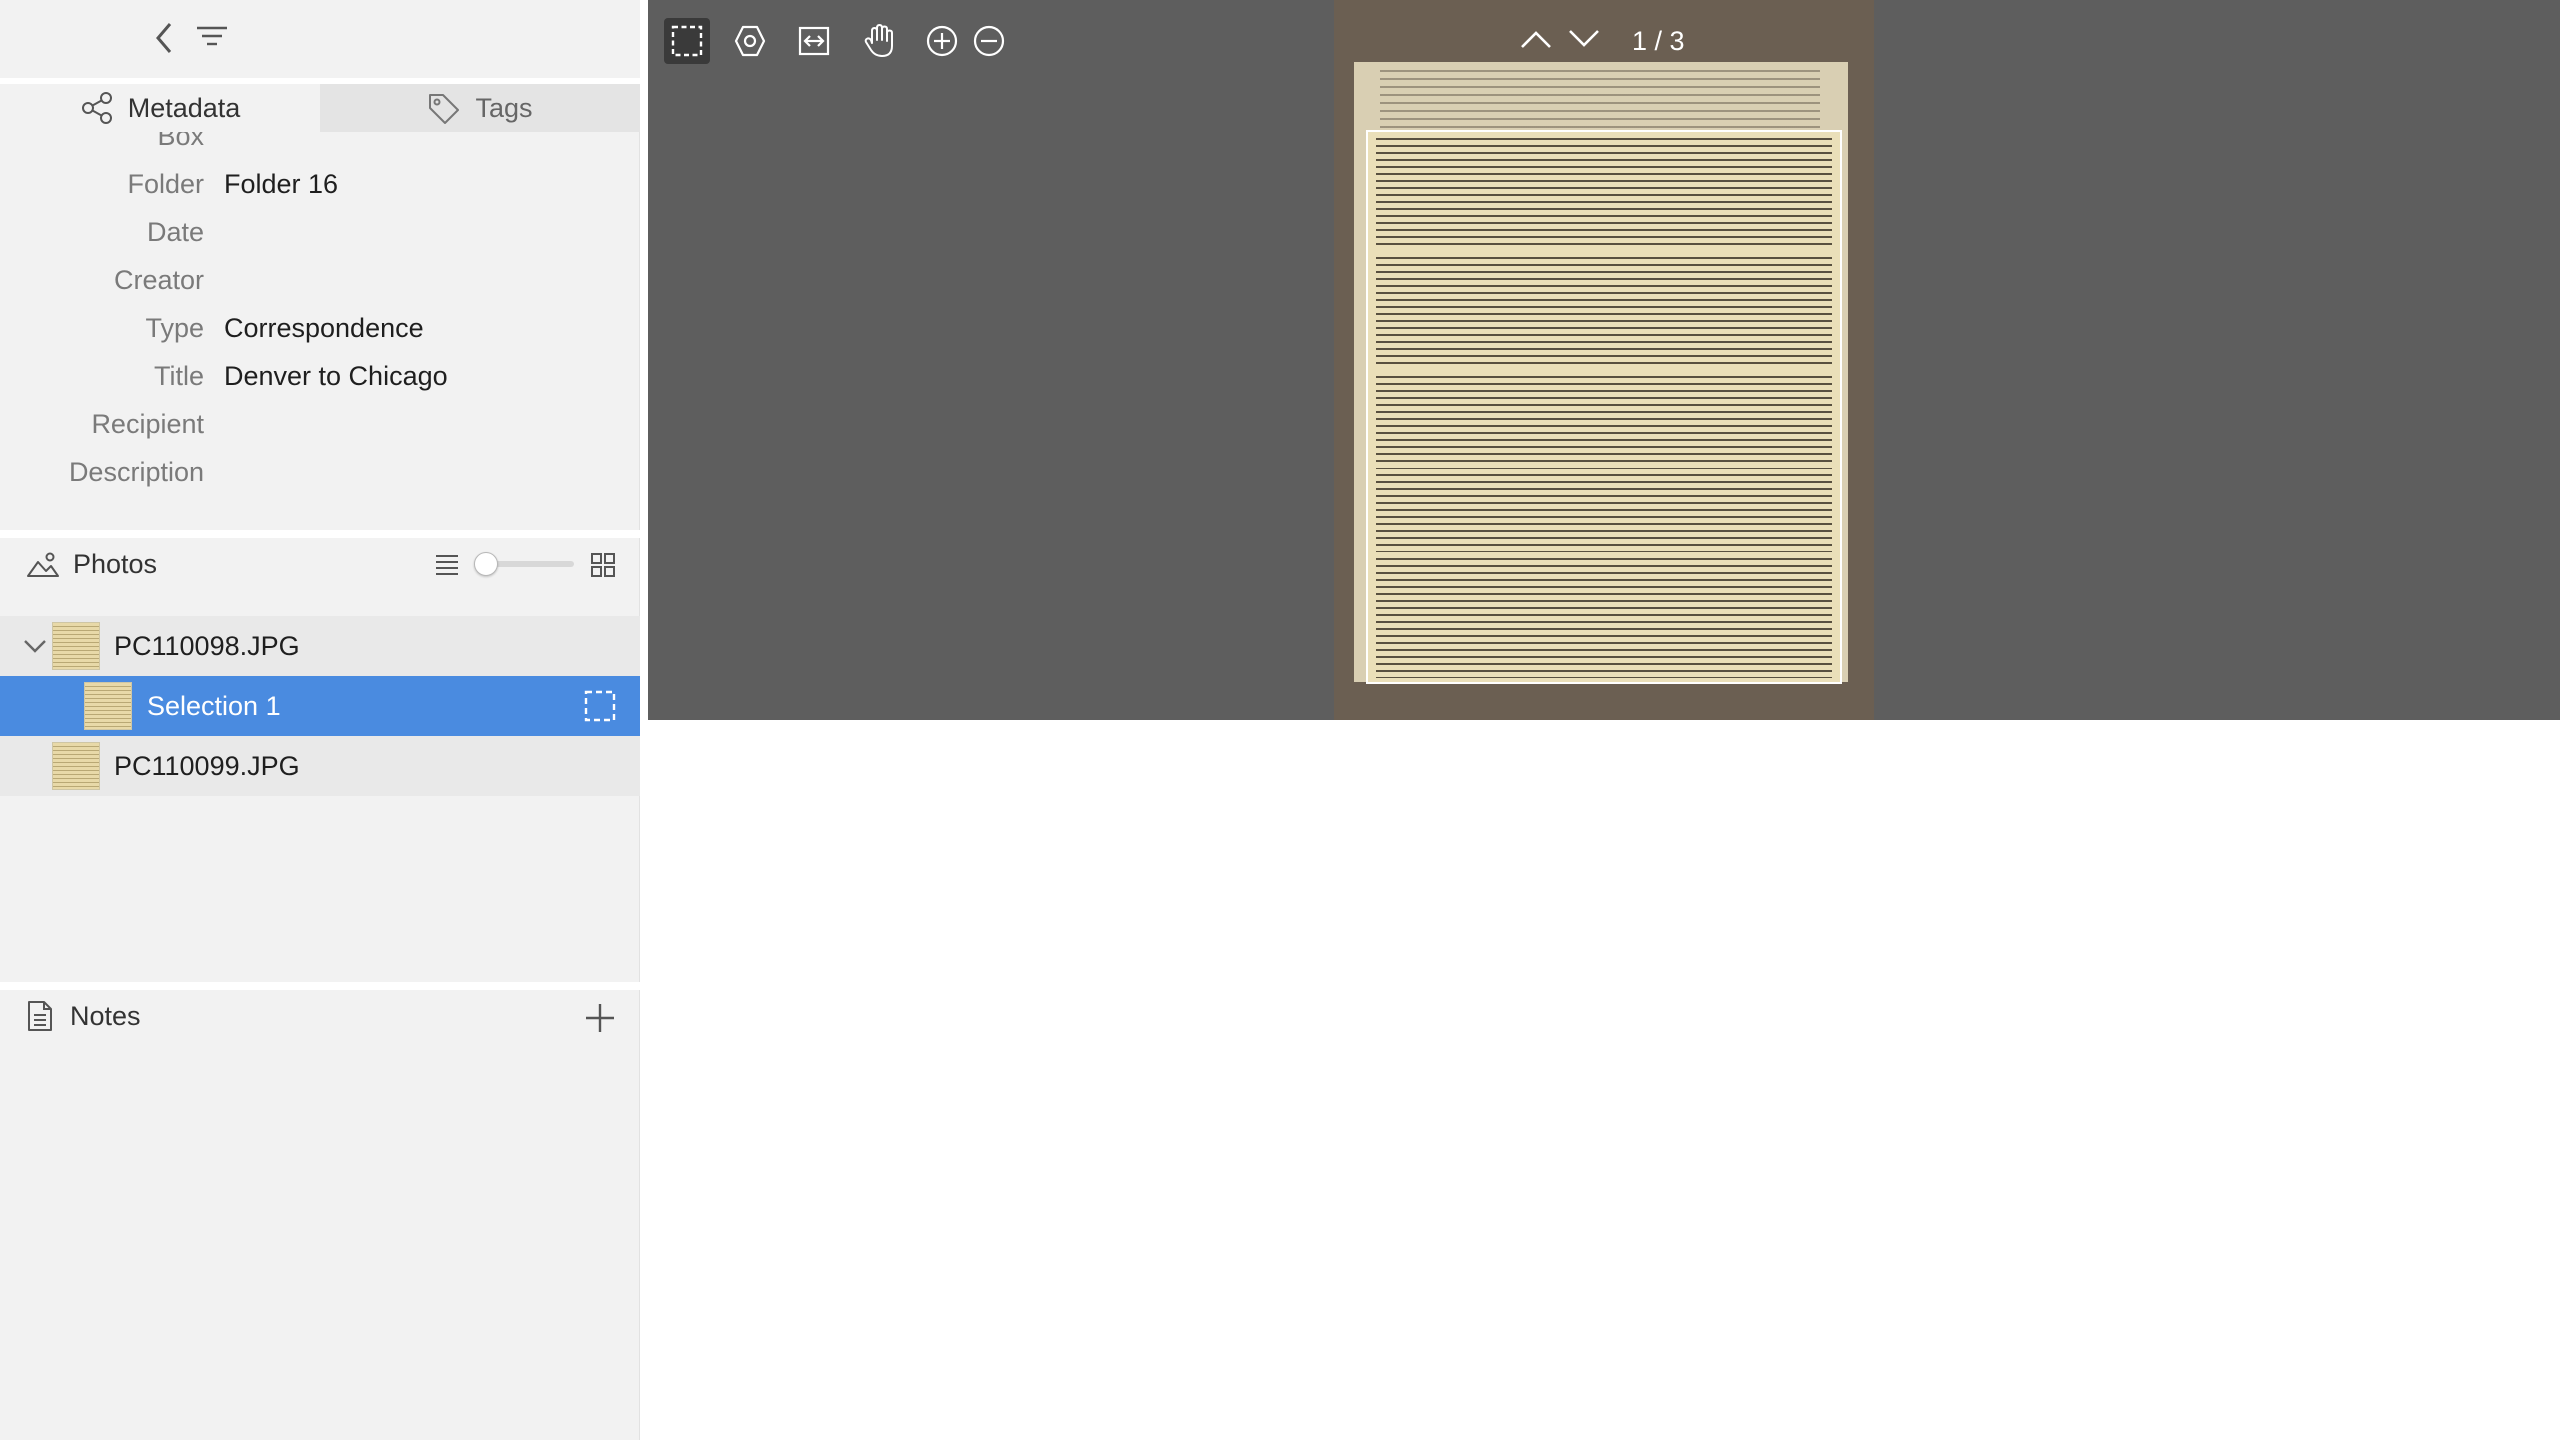  Describe the element at coordinates (158, 280) in the screenshot. I see `field-creator-label: Creator` at that location.